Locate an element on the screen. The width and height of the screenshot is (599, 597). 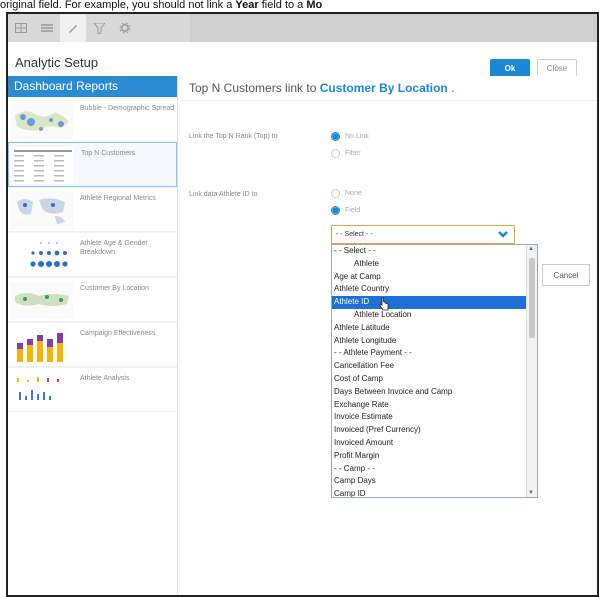
toolbar-icons is located at coordinates (99, 28).